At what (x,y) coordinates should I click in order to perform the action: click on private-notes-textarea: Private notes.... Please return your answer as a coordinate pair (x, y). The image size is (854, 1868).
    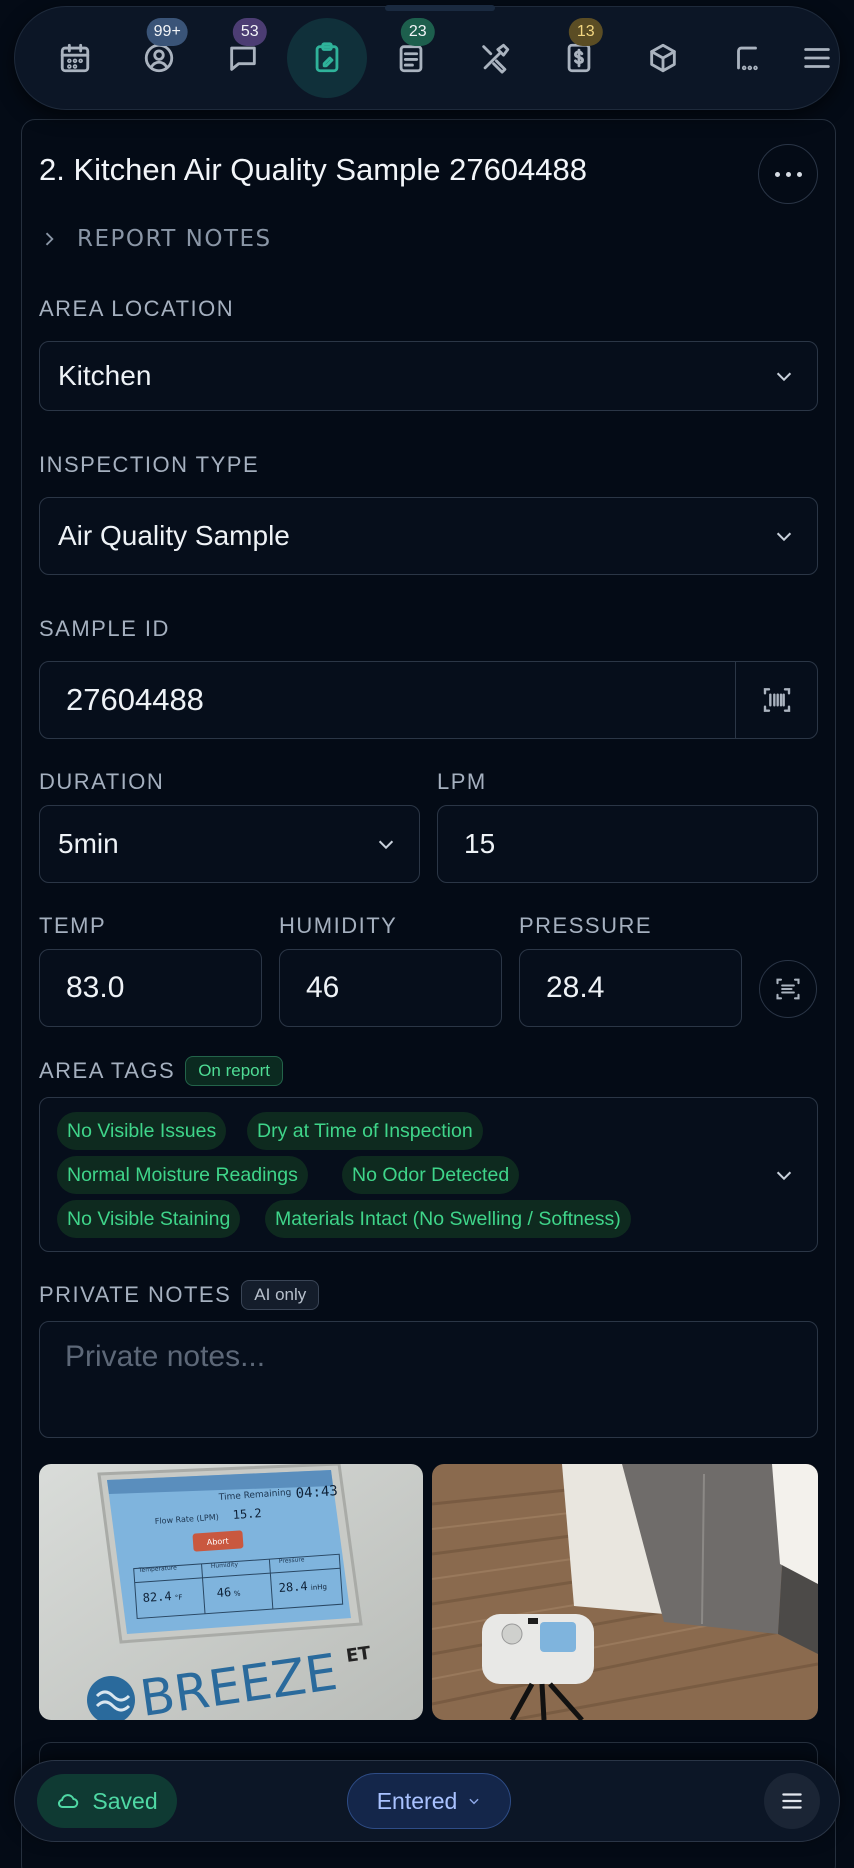
    Looking at the image, I should click on (428, 1379).